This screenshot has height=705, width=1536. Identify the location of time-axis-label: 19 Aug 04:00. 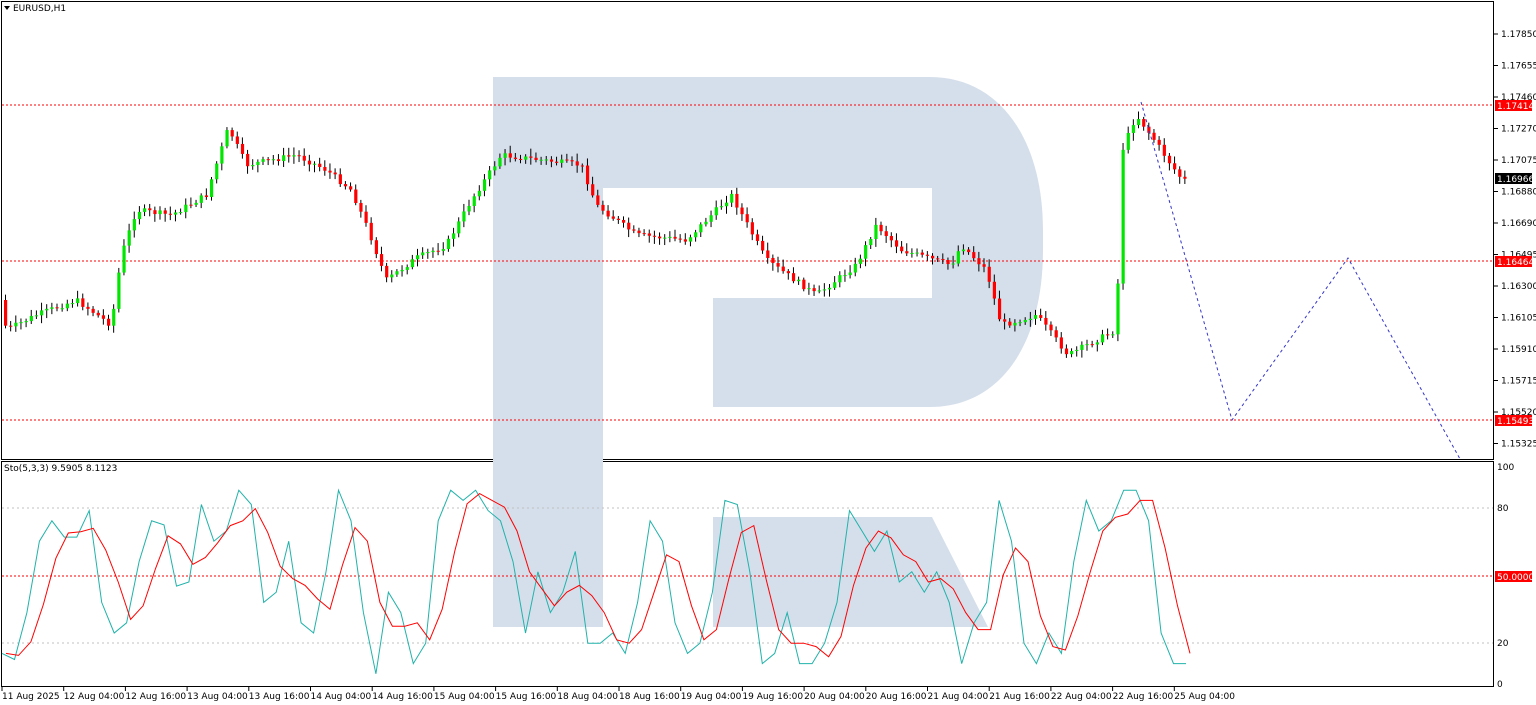
(711, 697).